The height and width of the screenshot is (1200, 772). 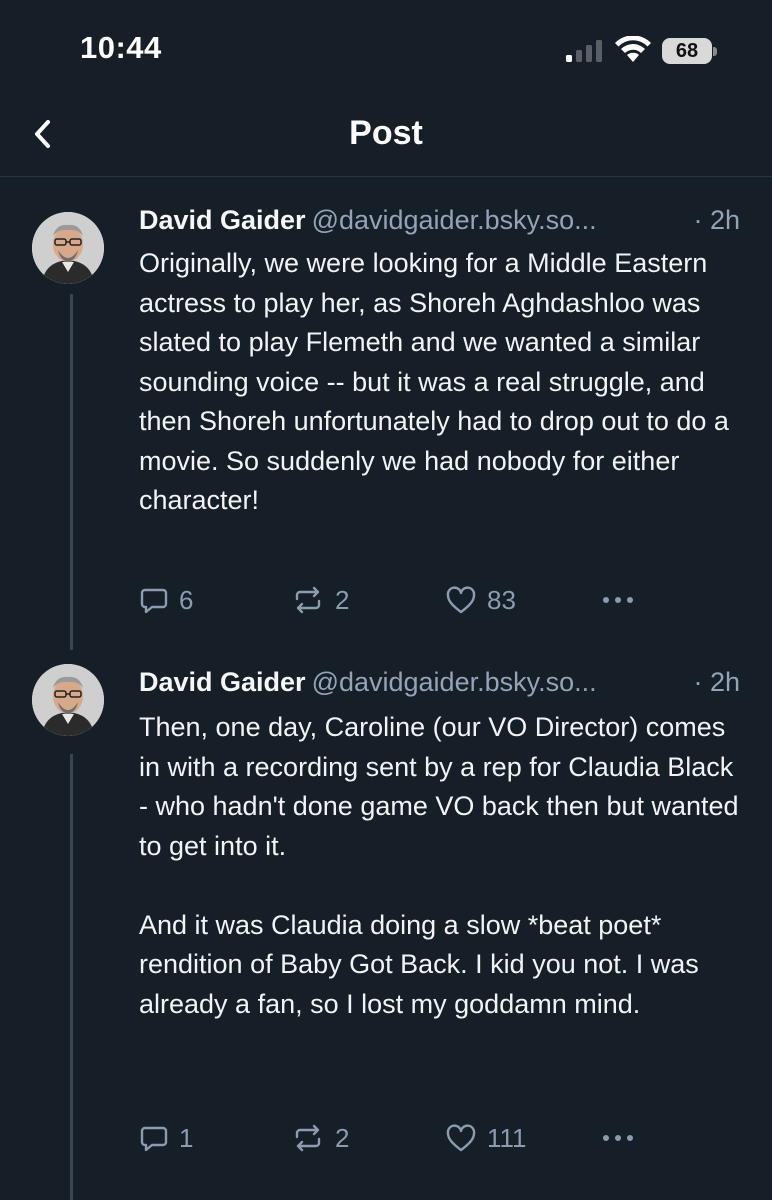 I want to click on like-button: 111, so click(x=486, y=1138).